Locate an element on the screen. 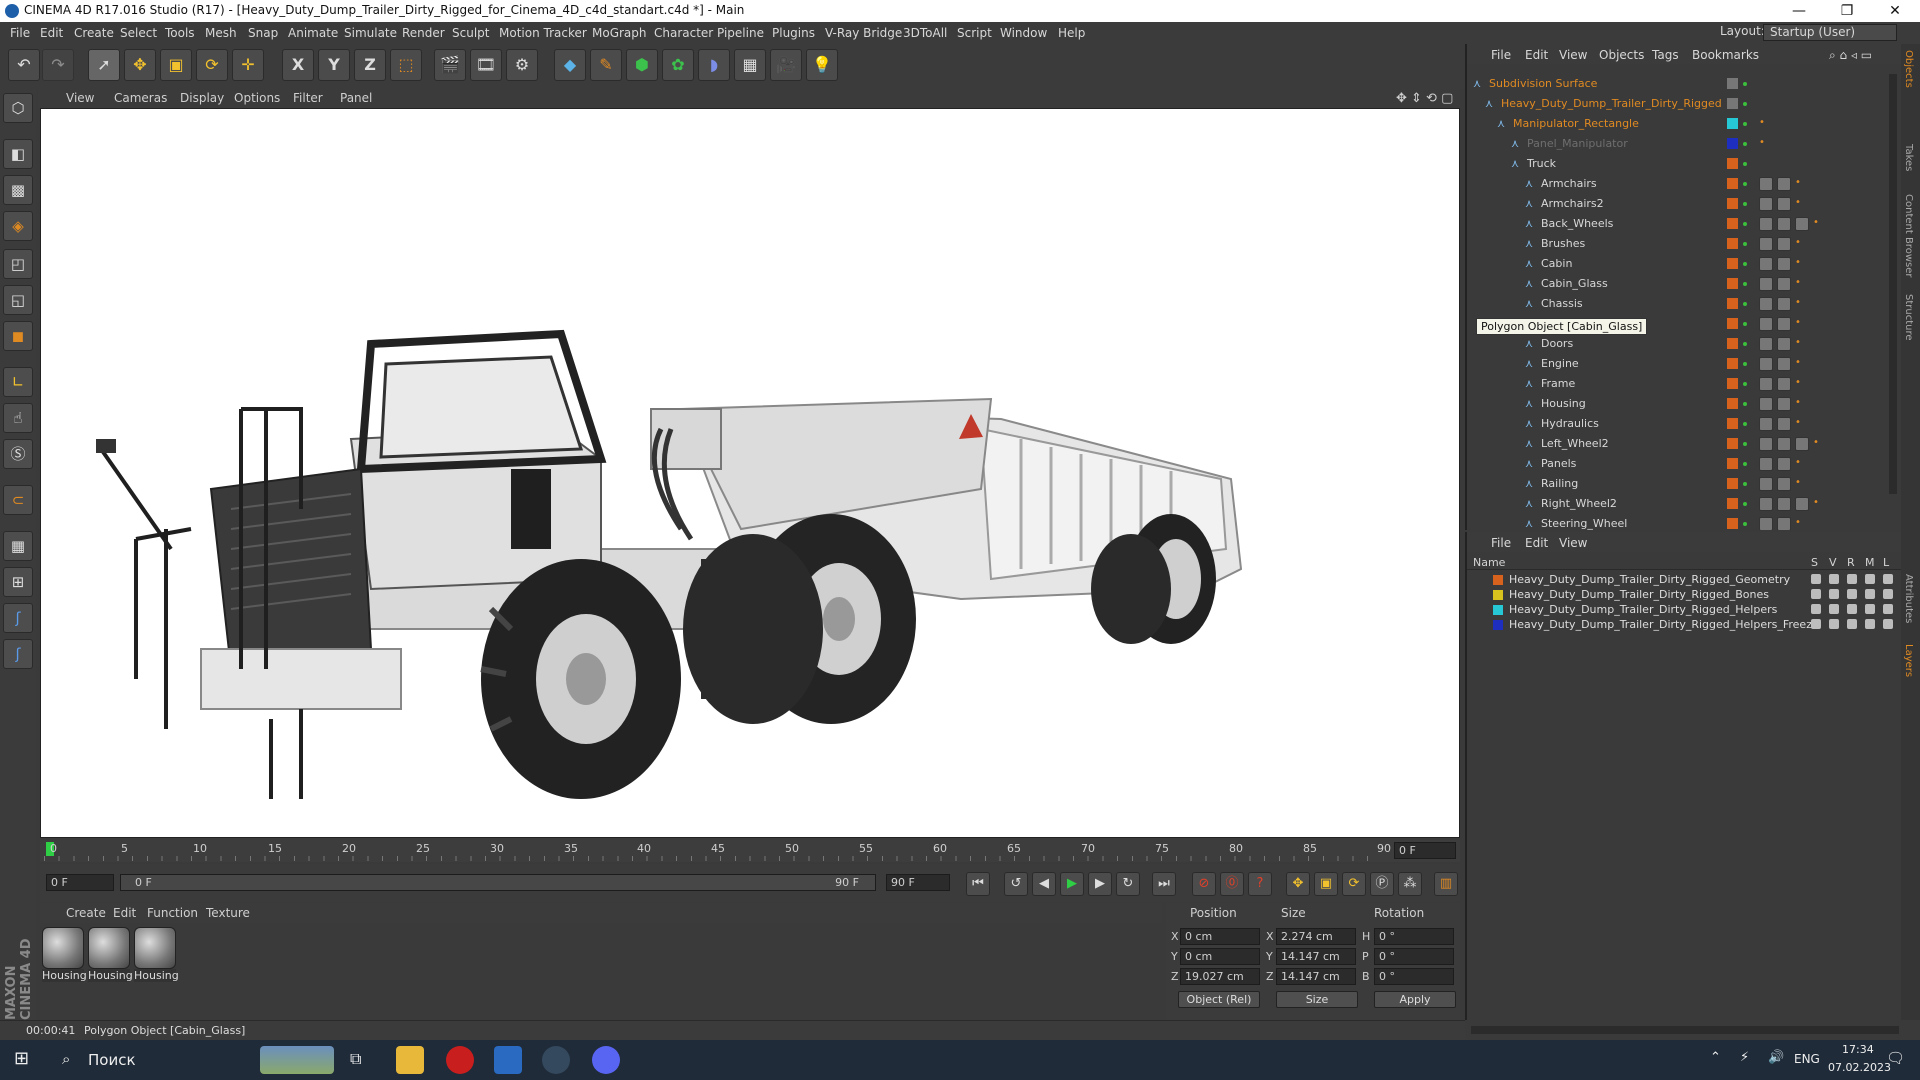  object-row: ⋏ Right_Wheel2 • is located at coordinates (1675, 504).